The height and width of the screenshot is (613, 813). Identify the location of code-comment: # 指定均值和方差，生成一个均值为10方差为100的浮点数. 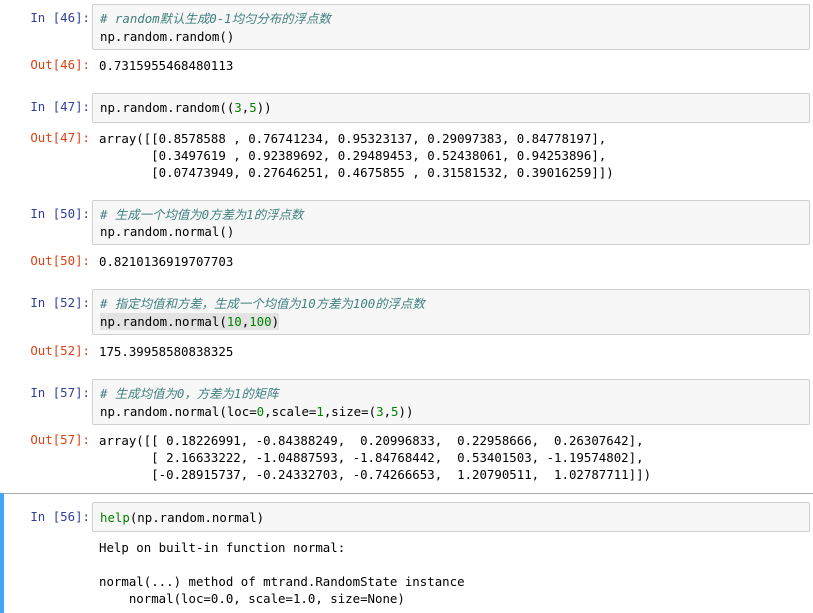
(262, 303).